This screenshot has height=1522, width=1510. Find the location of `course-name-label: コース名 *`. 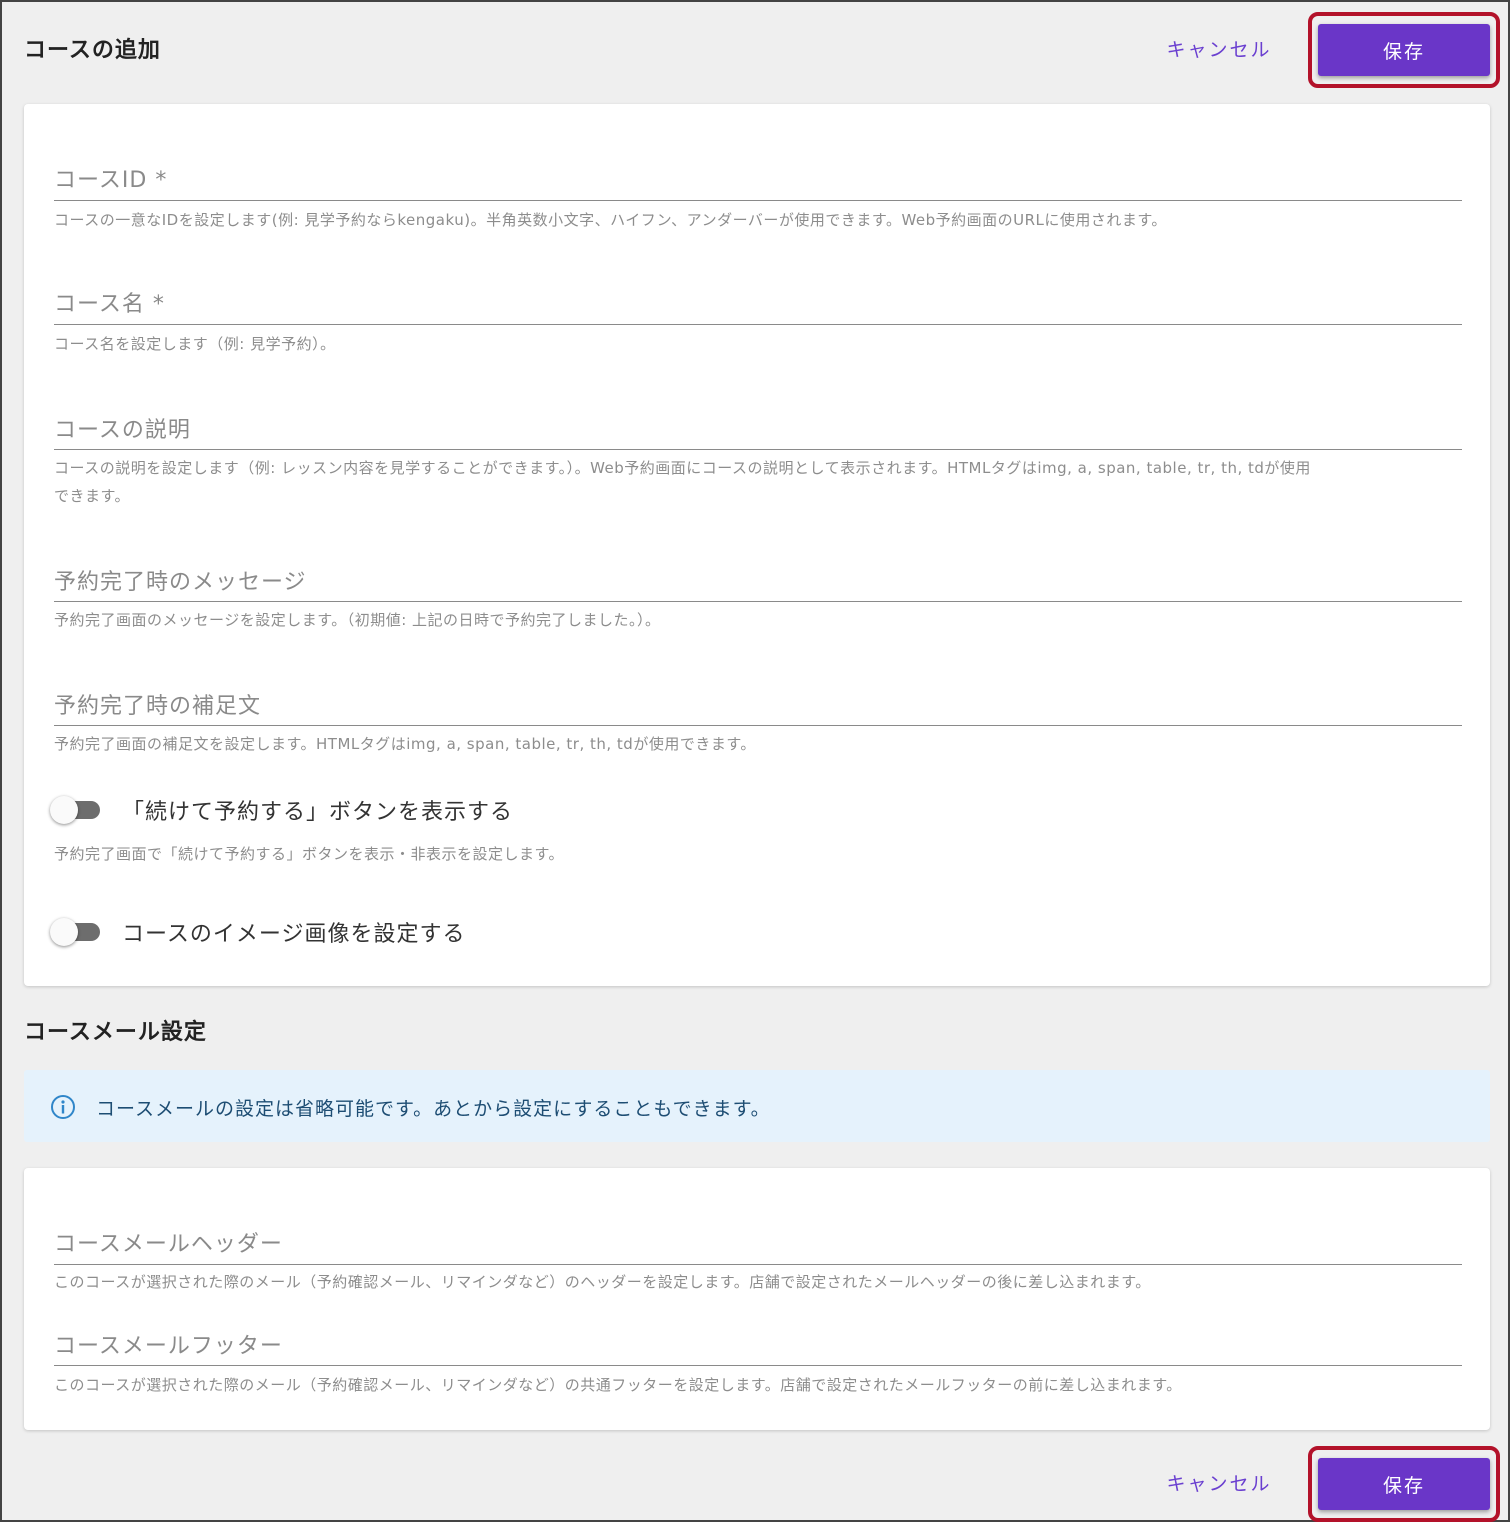

course-name-label: コース名 * is located at coordinates (109, 304).